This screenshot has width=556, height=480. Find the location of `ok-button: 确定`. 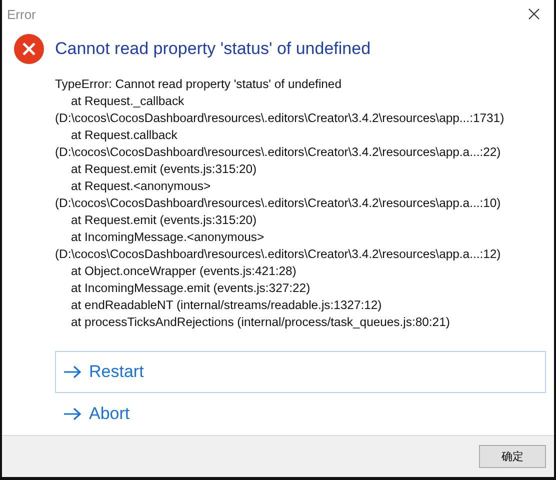

ok-button: 确定 is located at coordinates (512, 456).